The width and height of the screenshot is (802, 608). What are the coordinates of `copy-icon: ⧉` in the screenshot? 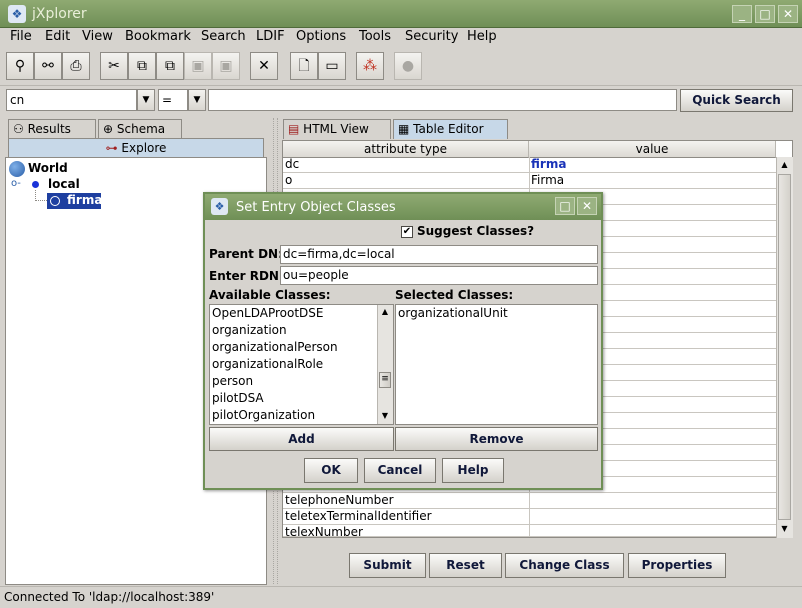 It's located at (142, 66).